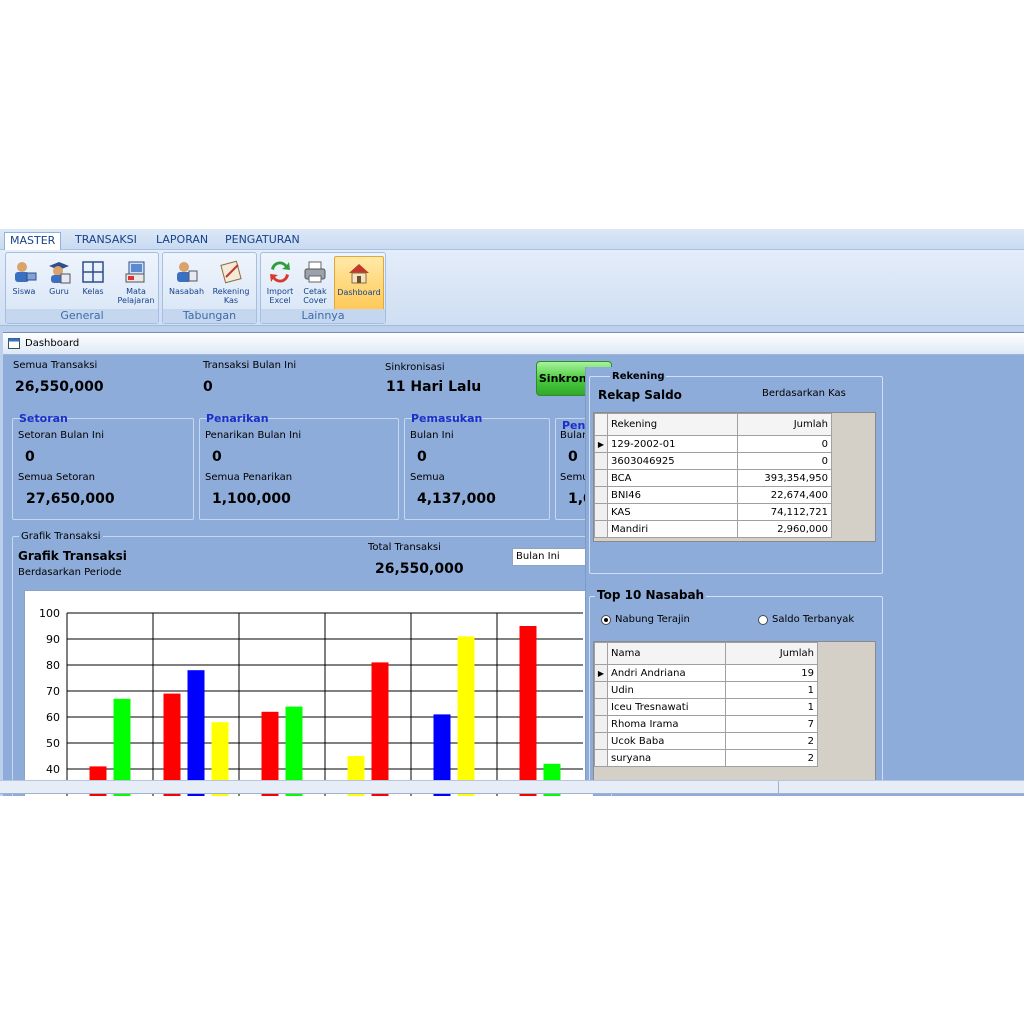  Describe the element at coordinates (456, 499) in the screenshot. I see `semua-pemasukan-value: 4,137,000` at that location.